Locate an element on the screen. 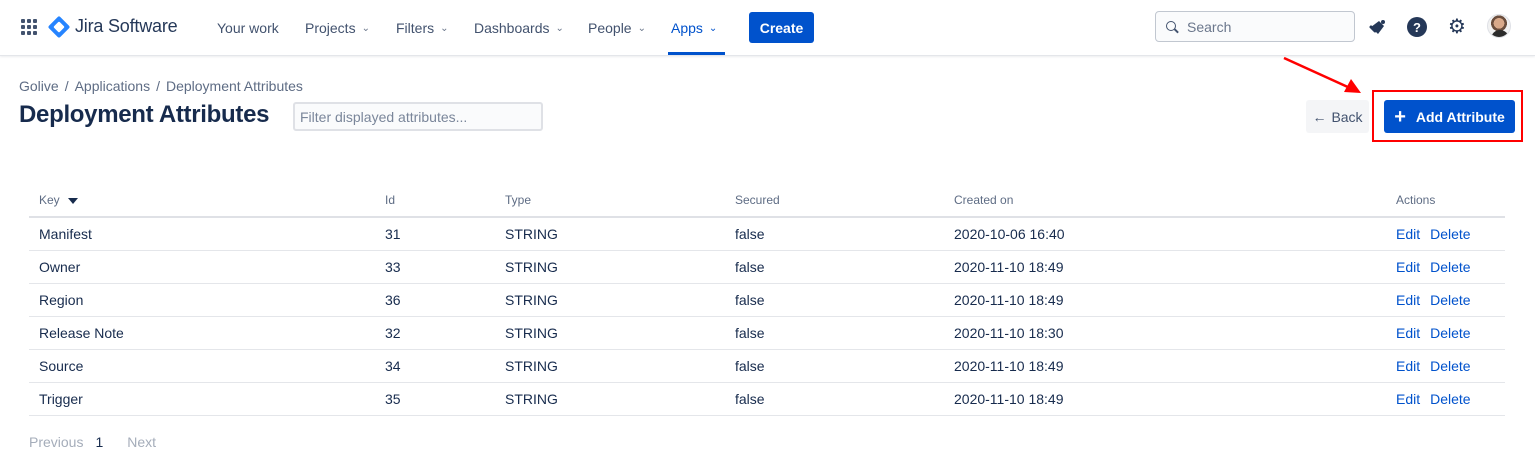 The width and height of the screenshot is (1535, 468). filter-attributes-input is located at coordinates (418, 116).